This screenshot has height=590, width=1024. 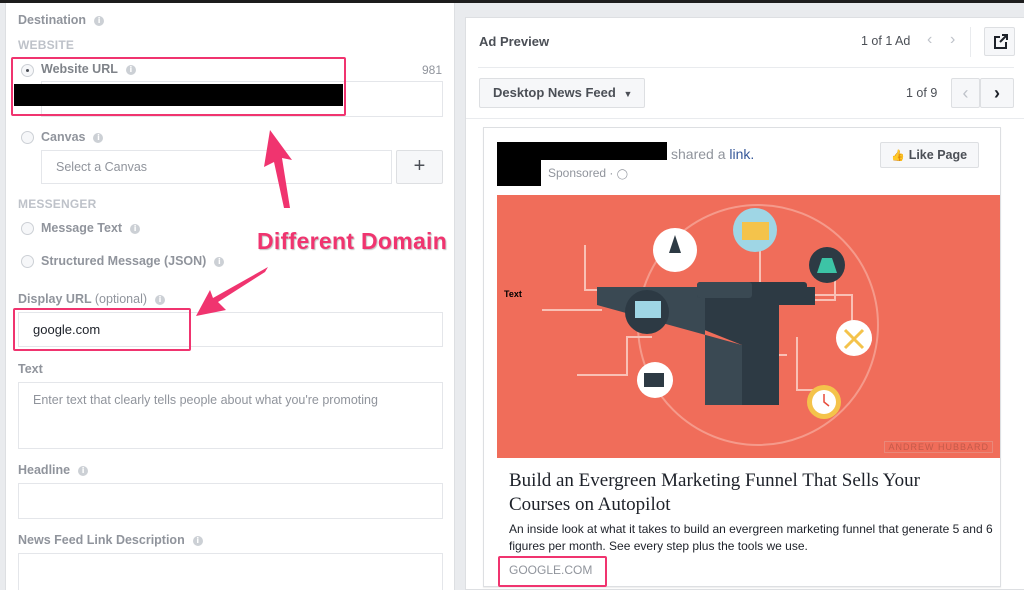 What do you see at coordinates (965, 93) in the screenshot?
I see `prev-placement-button: ‹` at bounding box center [965, 93].